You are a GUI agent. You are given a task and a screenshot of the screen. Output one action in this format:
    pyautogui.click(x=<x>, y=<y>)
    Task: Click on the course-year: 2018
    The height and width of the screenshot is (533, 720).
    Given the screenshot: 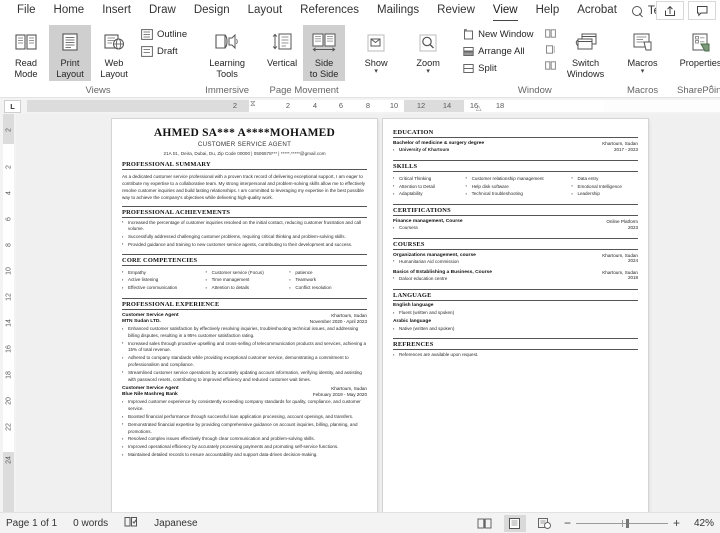 What is the action you would take?
    pyautogui.click(x=632, y=278)
    